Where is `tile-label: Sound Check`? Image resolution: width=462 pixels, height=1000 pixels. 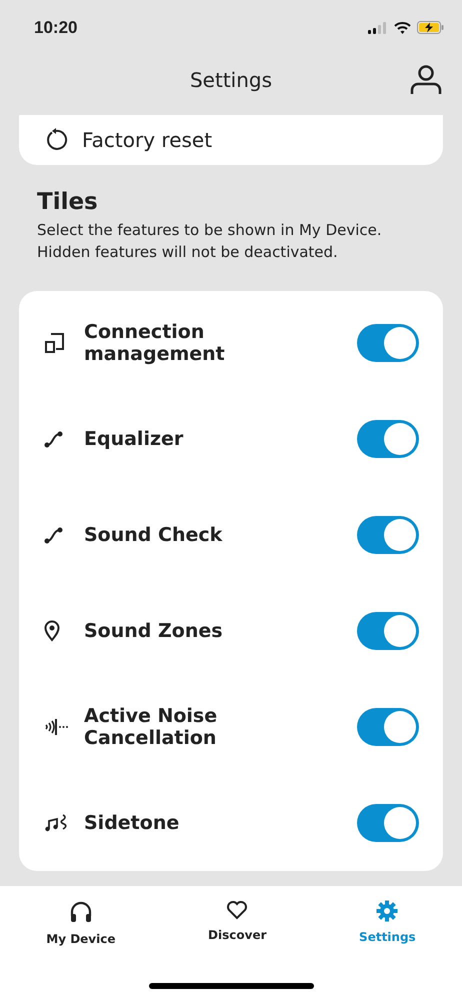
tile-label: Sound Check is located at coordinates (154, 535).